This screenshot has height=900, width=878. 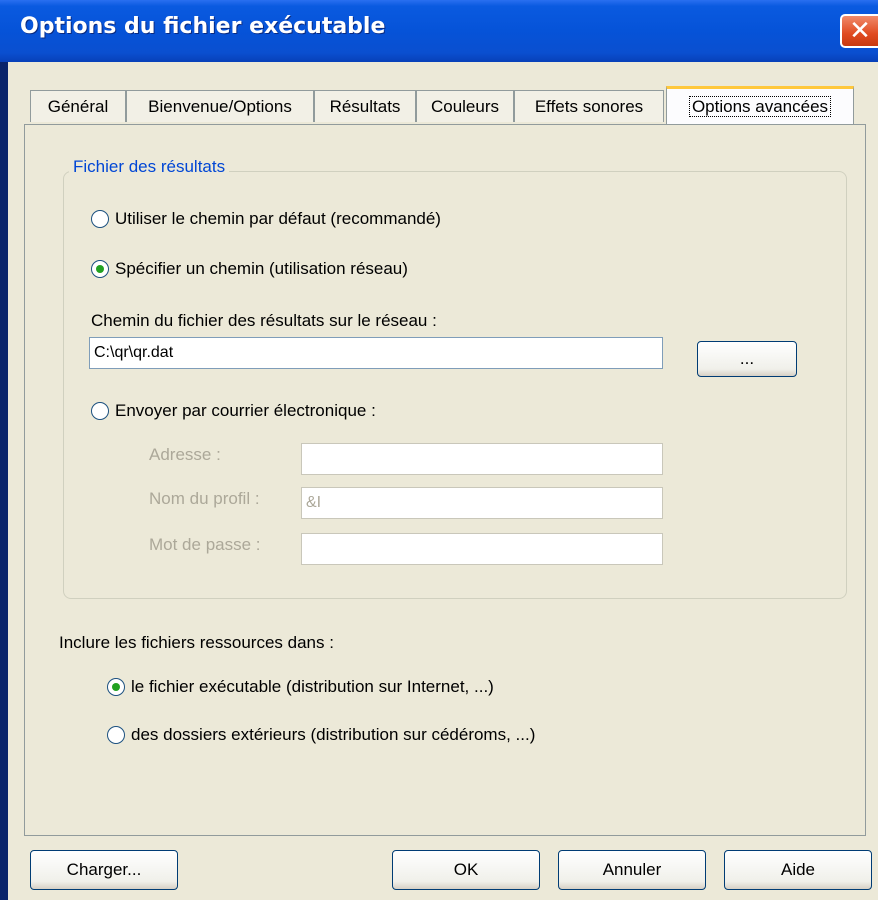 I want to click on tab-label: Options avancées, so click(x=760, y=106).